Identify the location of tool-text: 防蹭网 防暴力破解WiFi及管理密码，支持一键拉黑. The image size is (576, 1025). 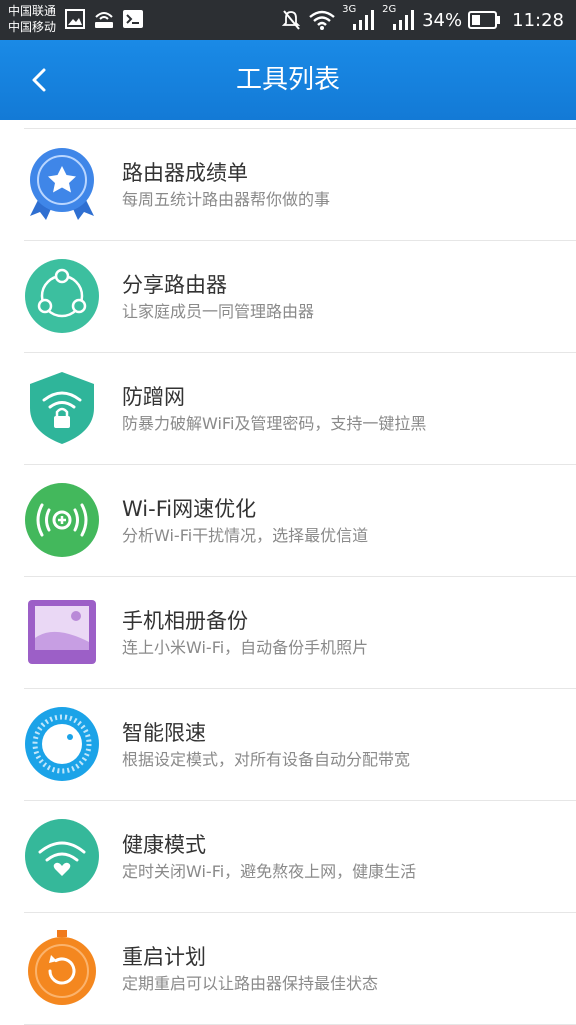
(302, 409).